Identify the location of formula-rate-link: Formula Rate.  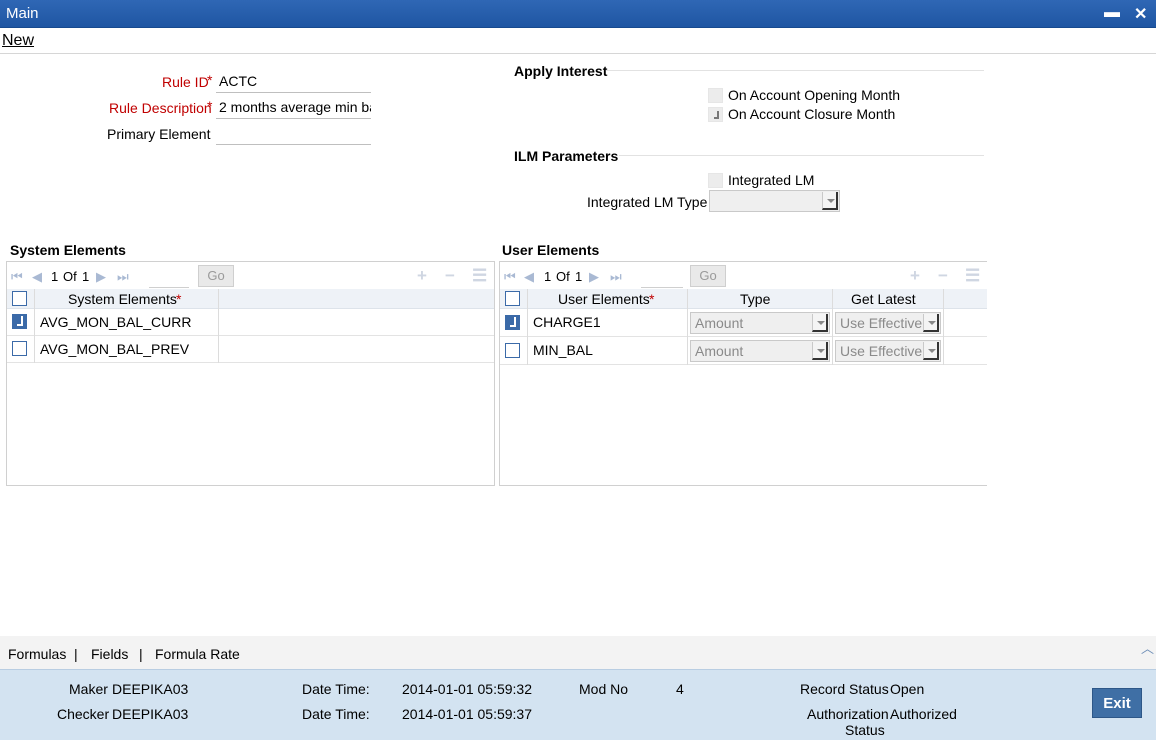
(197, 654).